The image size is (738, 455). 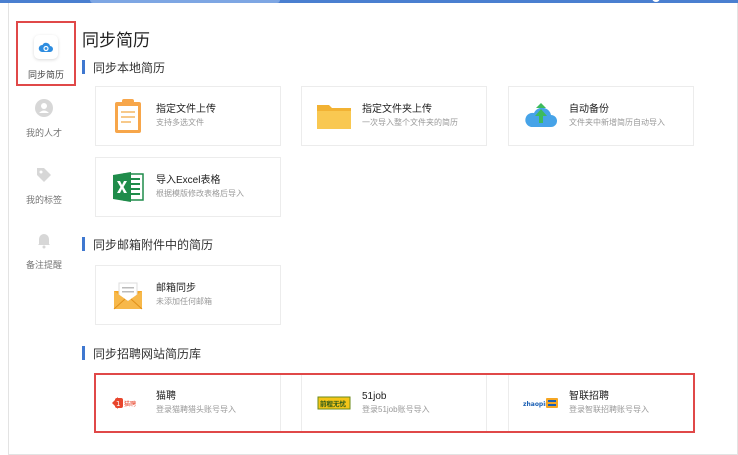 I want to click on section-header-mail: 同步邮箱附件中的简历, so click(x=147, y=244).